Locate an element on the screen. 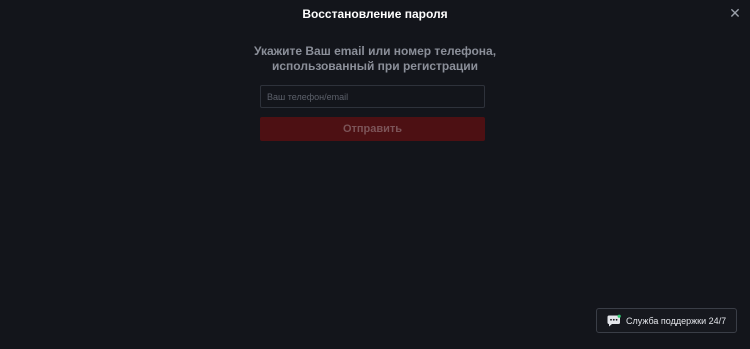 This screenshot has width=750, height=349. subtitle-line-1: Укажите Ваш email или номер телефона, is located at coordinates (375, 51).